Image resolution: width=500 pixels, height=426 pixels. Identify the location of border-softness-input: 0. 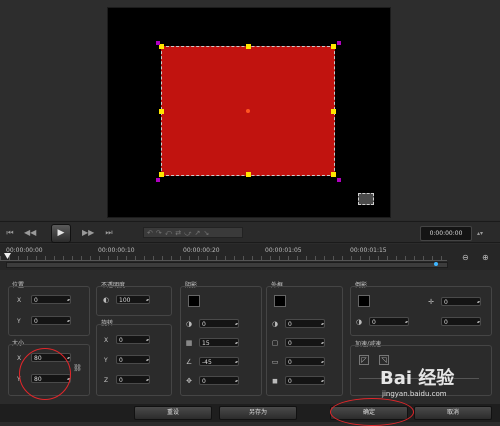
(305, 380).